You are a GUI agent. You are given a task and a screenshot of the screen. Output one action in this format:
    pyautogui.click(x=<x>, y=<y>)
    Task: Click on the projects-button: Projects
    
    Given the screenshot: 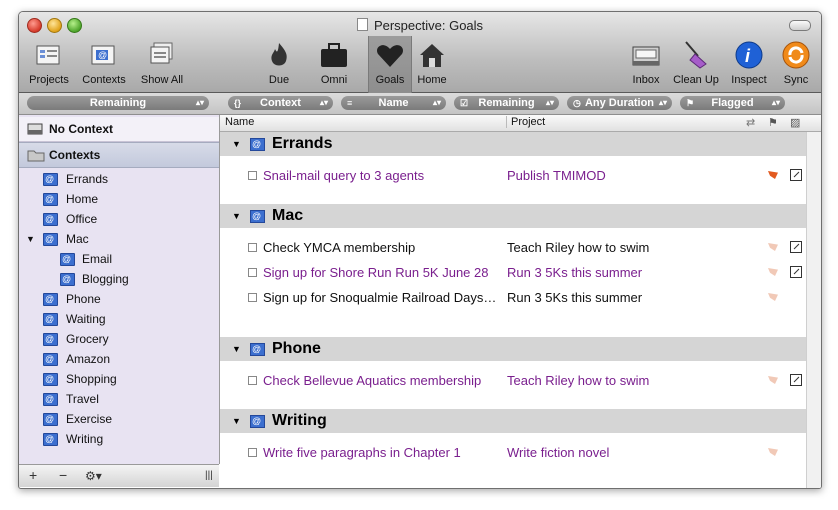 What is the action you would take?
    pyautogui.click(x=49, y=63)
    